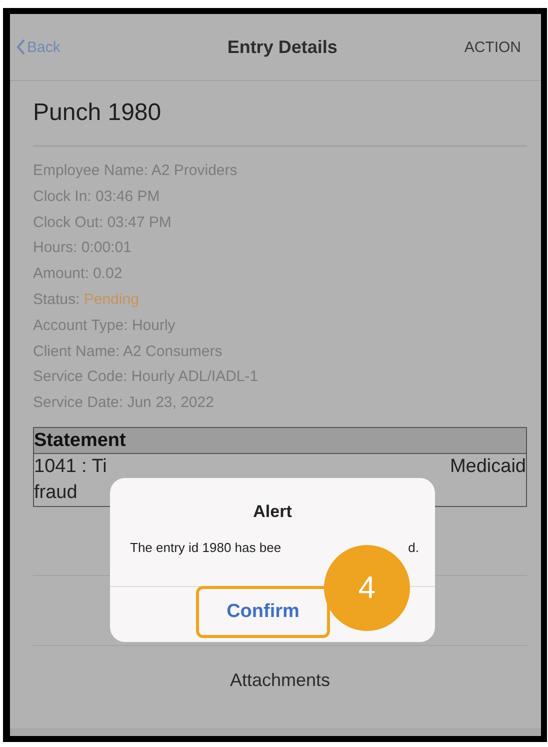 The width and height of the screenshot is (548, 747). Describe the element at coordinates (272, 511) in the screenshot. I see `alert-title: Alert` at that location.